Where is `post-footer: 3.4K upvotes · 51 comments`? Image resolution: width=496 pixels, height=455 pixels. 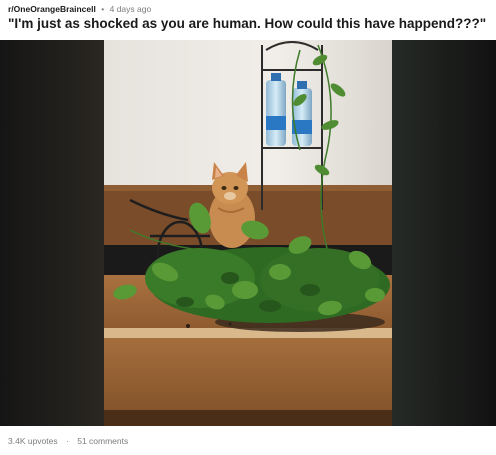
post-footer: 3.4K upvotes · 51 comments is located at coordinates (68, 441).